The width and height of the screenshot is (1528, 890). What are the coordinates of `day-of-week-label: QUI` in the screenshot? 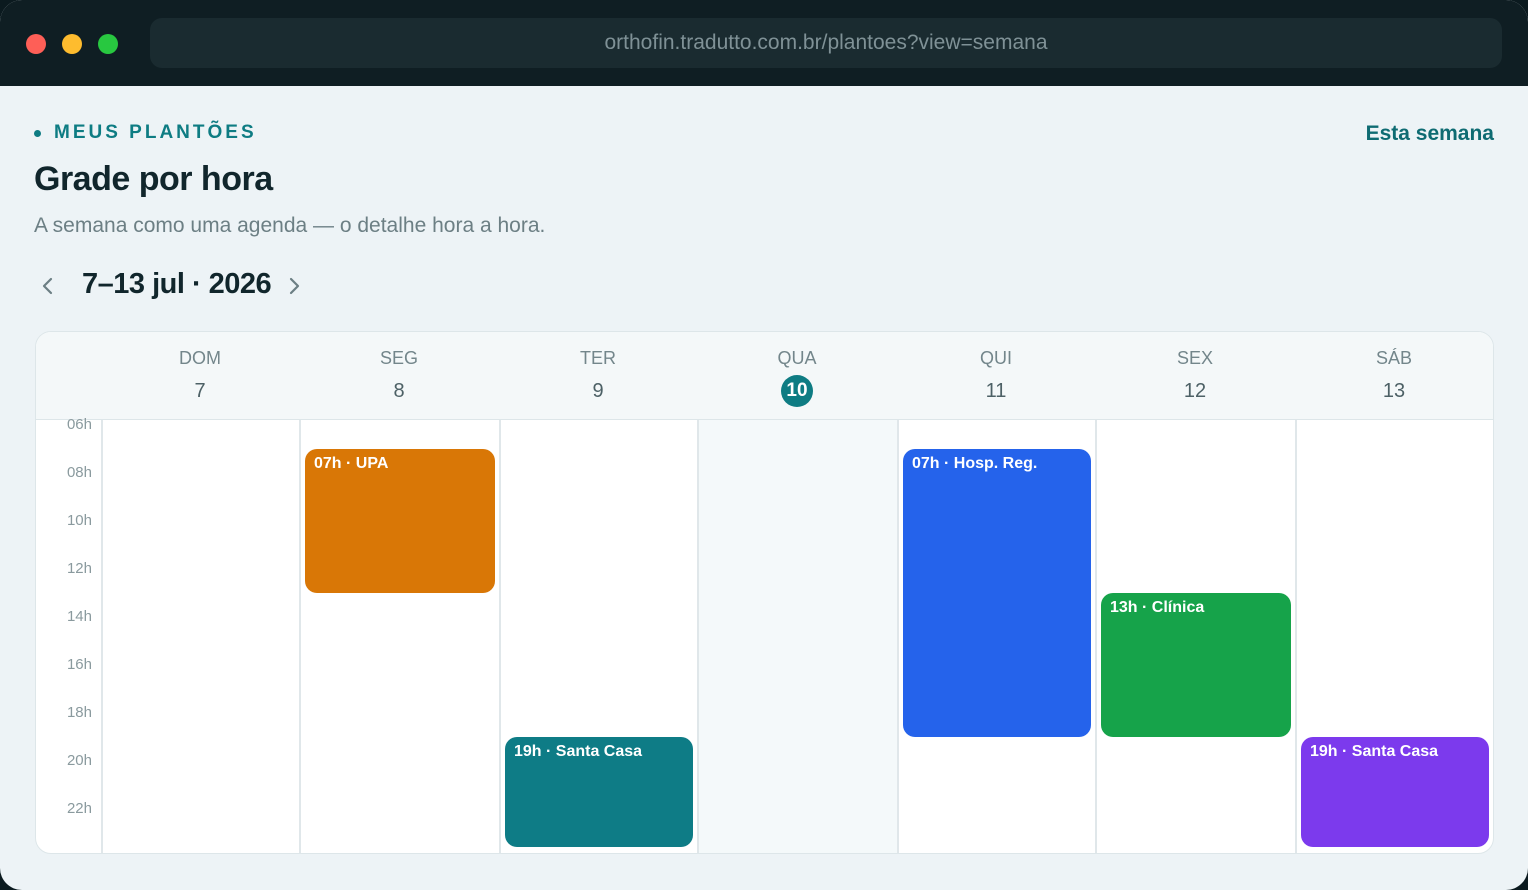 It's located at (995, 358).